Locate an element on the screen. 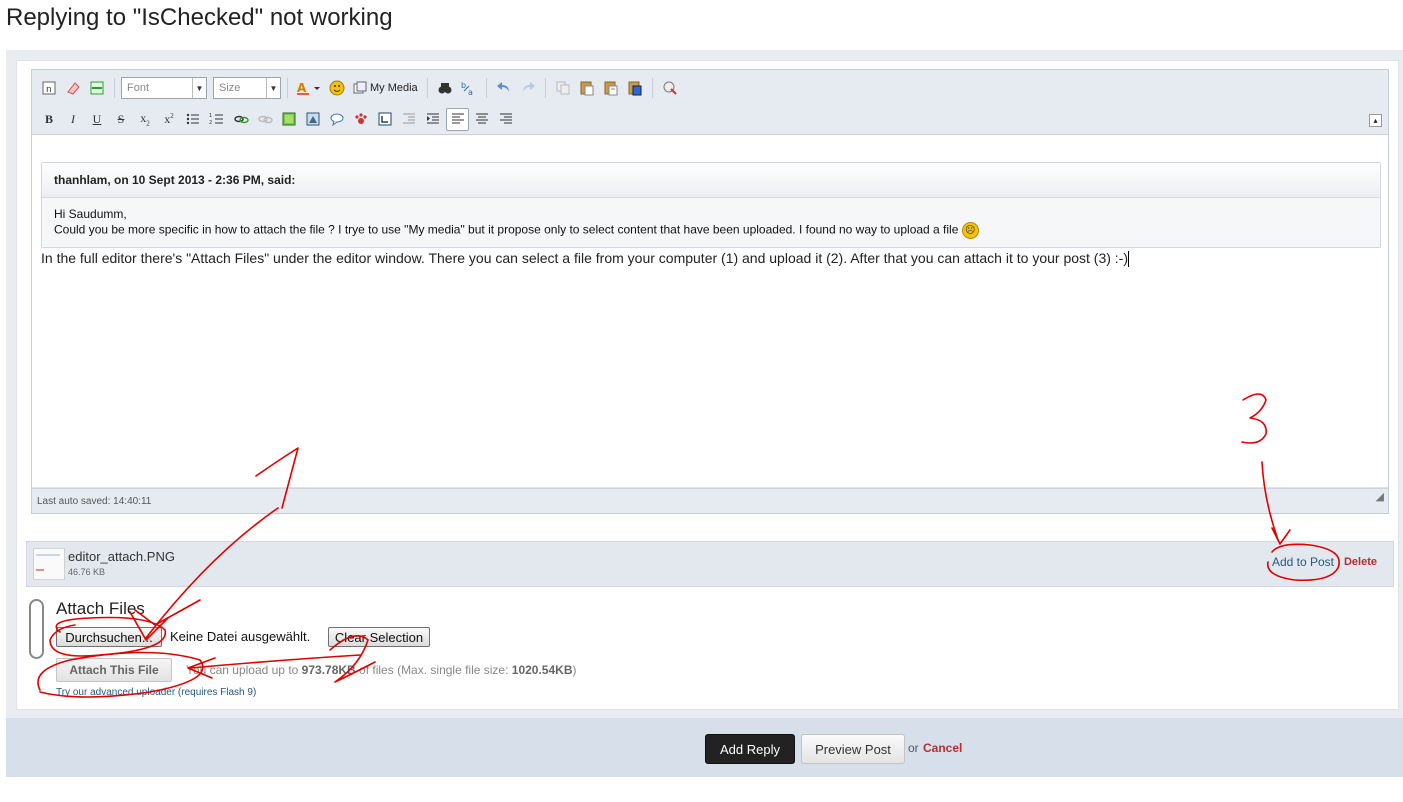 This screenshot has width=1403, height=802. attached-file-name: editor_attach.PNG is located at coordinates (121, 556).